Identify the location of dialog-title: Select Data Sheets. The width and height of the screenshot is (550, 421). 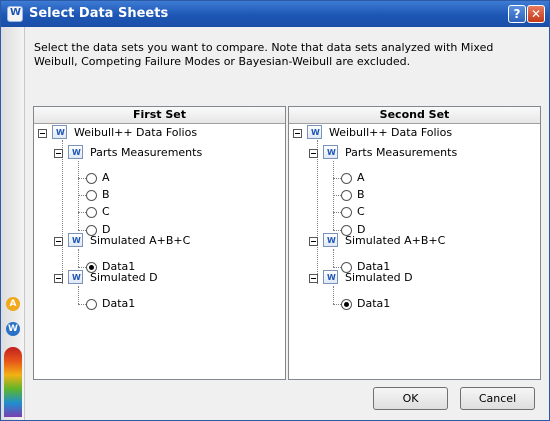
(99, 13).